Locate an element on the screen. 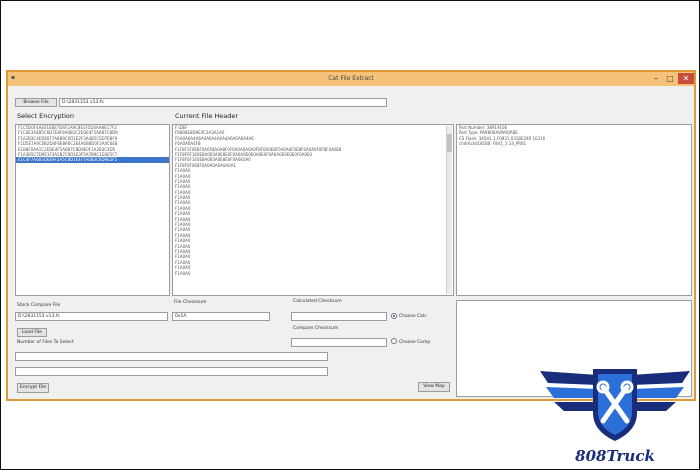 This screenshot has height=470, width=700. encryption-list-item: E1C4F7A0B3D6E9F2A5C8D1E4F7A0B3C6D9E2F5 is located at coordinates (92, 160).